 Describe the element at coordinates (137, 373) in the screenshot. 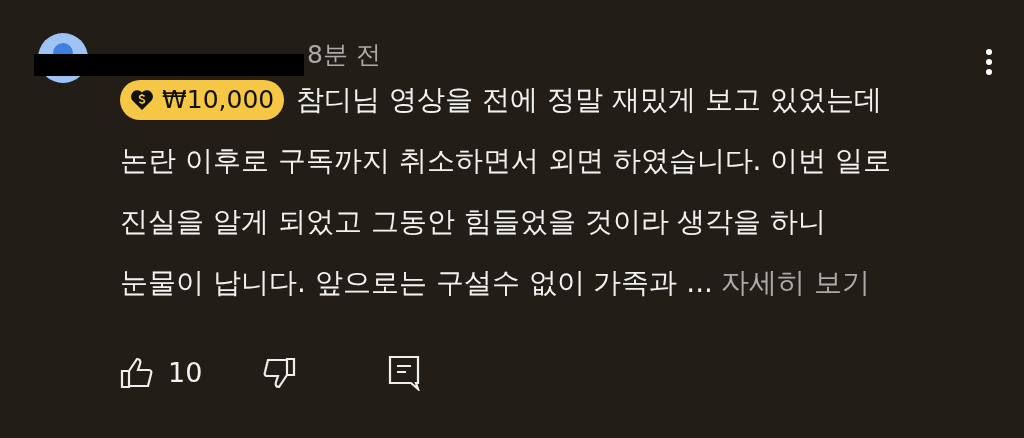

I see `thumbs-up-icon` at that location.